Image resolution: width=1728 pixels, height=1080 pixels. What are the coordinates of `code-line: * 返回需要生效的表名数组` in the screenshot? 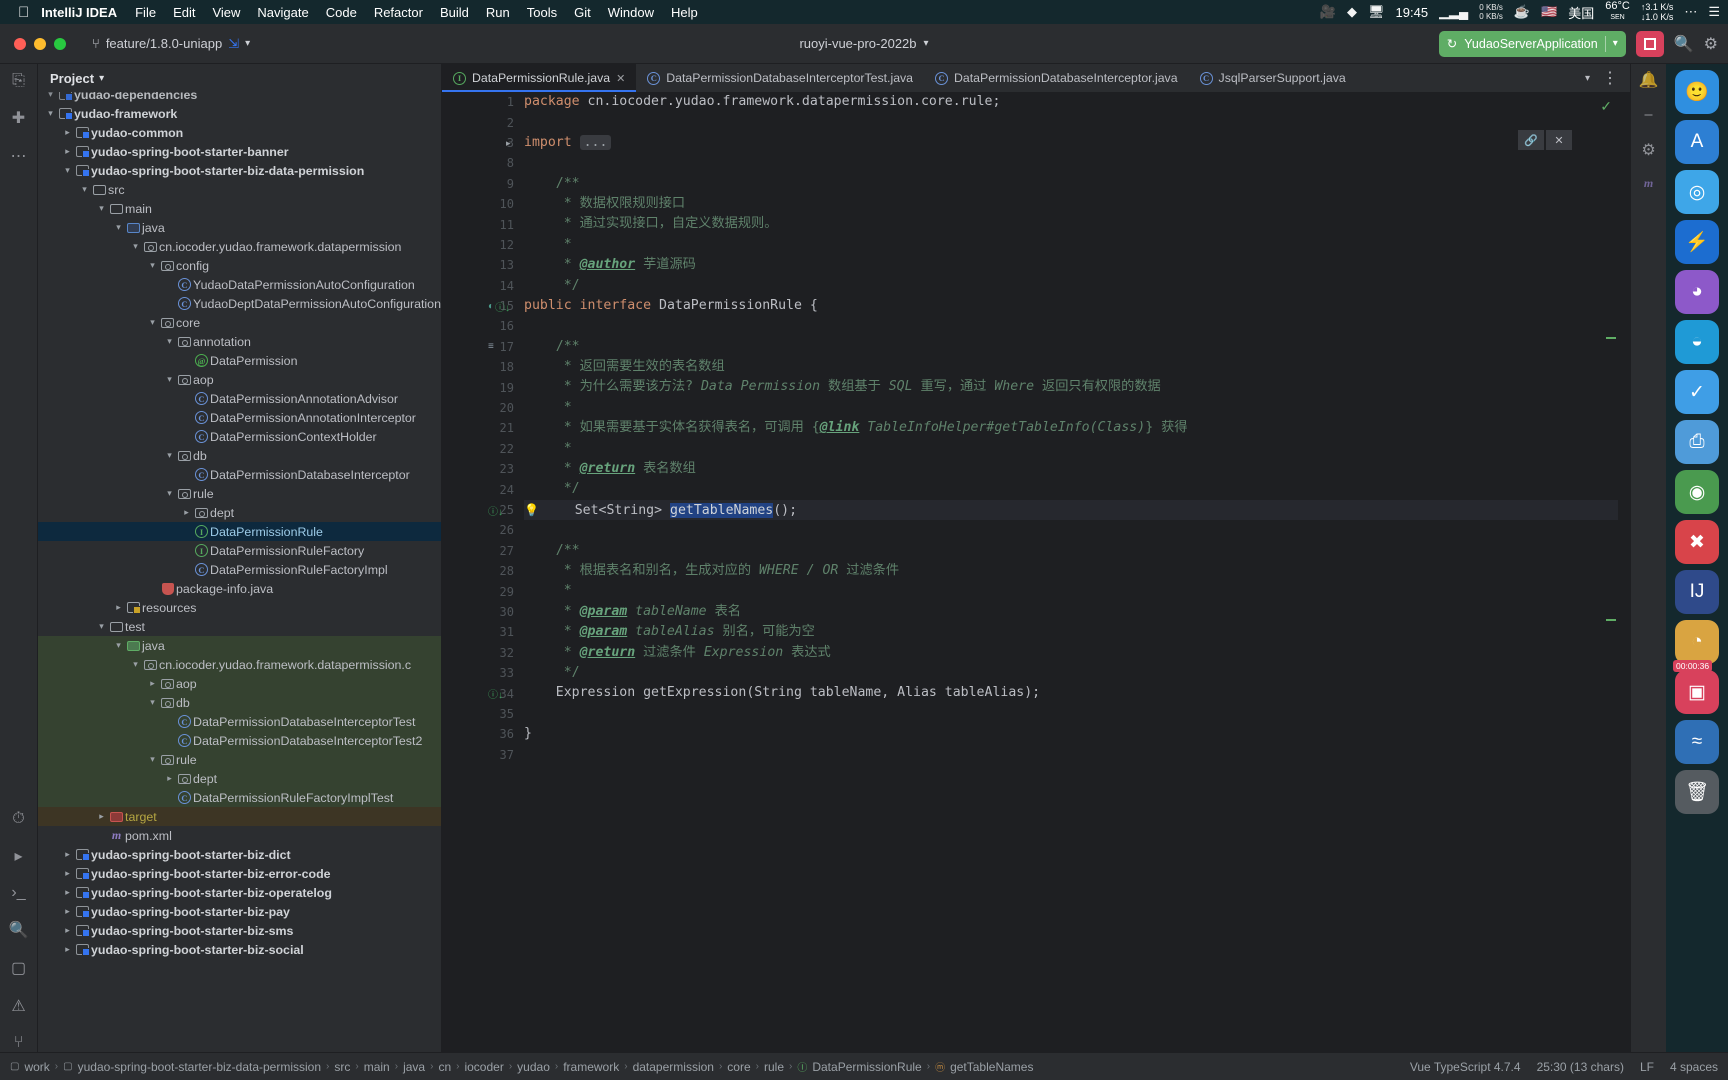 It's located at (1071, 367).